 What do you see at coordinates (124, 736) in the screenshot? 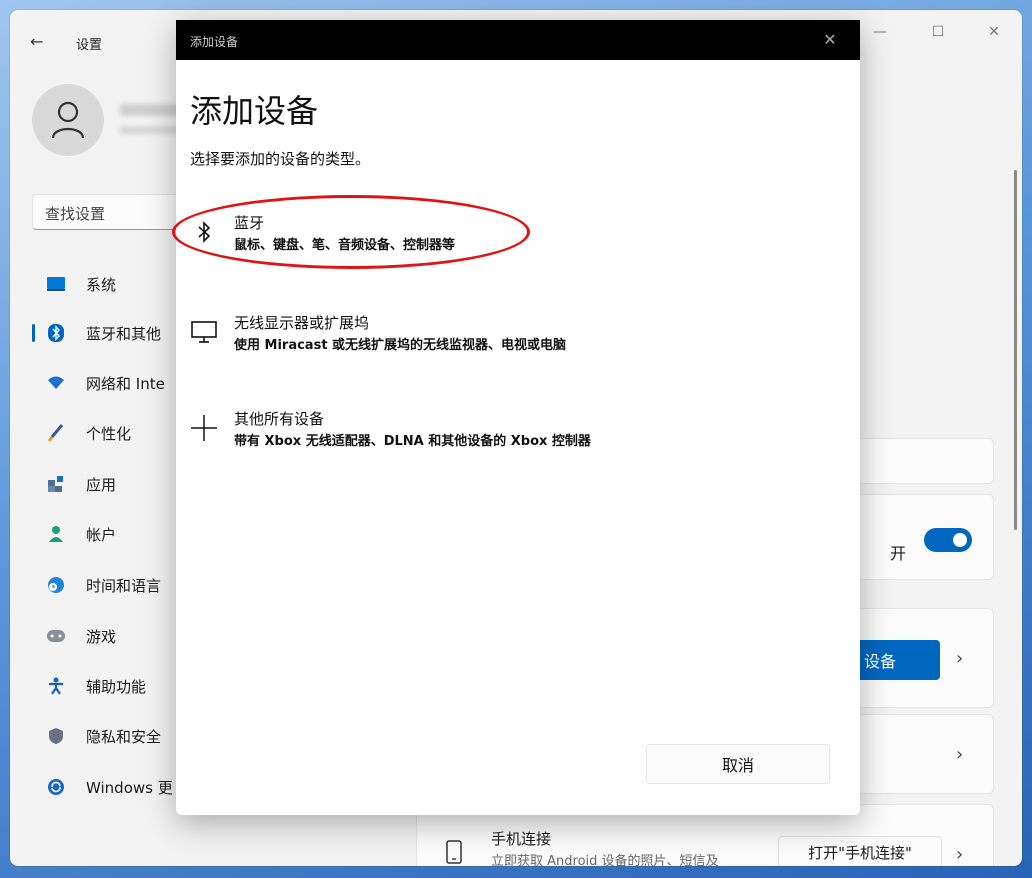
I see `sidebar-item-label: 隐私和安全` at bounding box center [124, 736].